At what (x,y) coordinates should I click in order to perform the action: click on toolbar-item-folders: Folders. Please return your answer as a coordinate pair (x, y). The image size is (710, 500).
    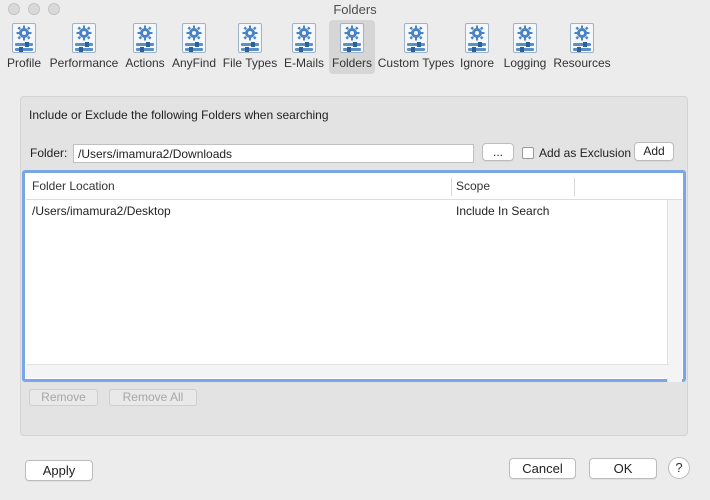
    Looking at the image, I should click on (352, 47).